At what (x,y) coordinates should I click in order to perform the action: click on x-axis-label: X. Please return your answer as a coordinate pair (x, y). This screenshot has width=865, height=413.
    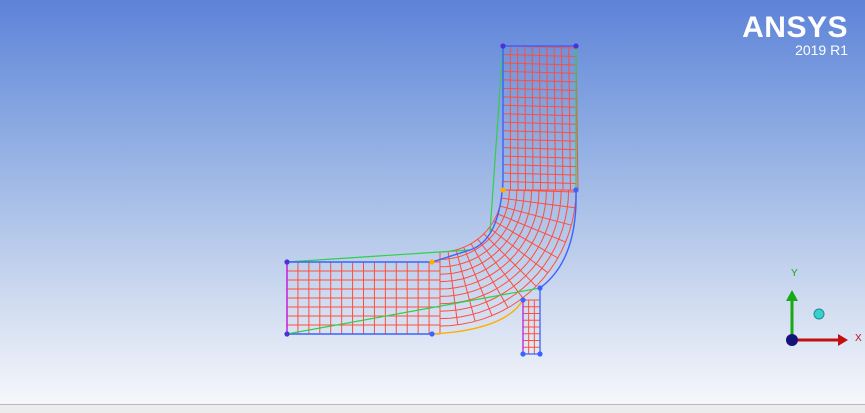
    Looking at the image, I should click on (858, 338).